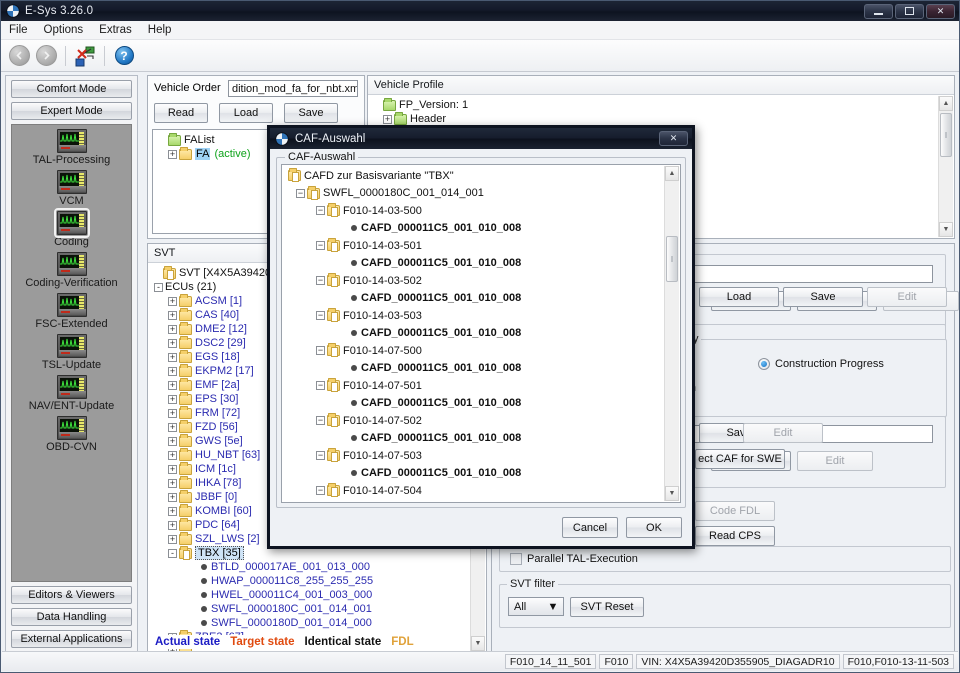 The height and width of the screenshot is (673, 960). I want to click on detect-caf-for-swe-button: ect CAF for SWE, so click(740, 459).